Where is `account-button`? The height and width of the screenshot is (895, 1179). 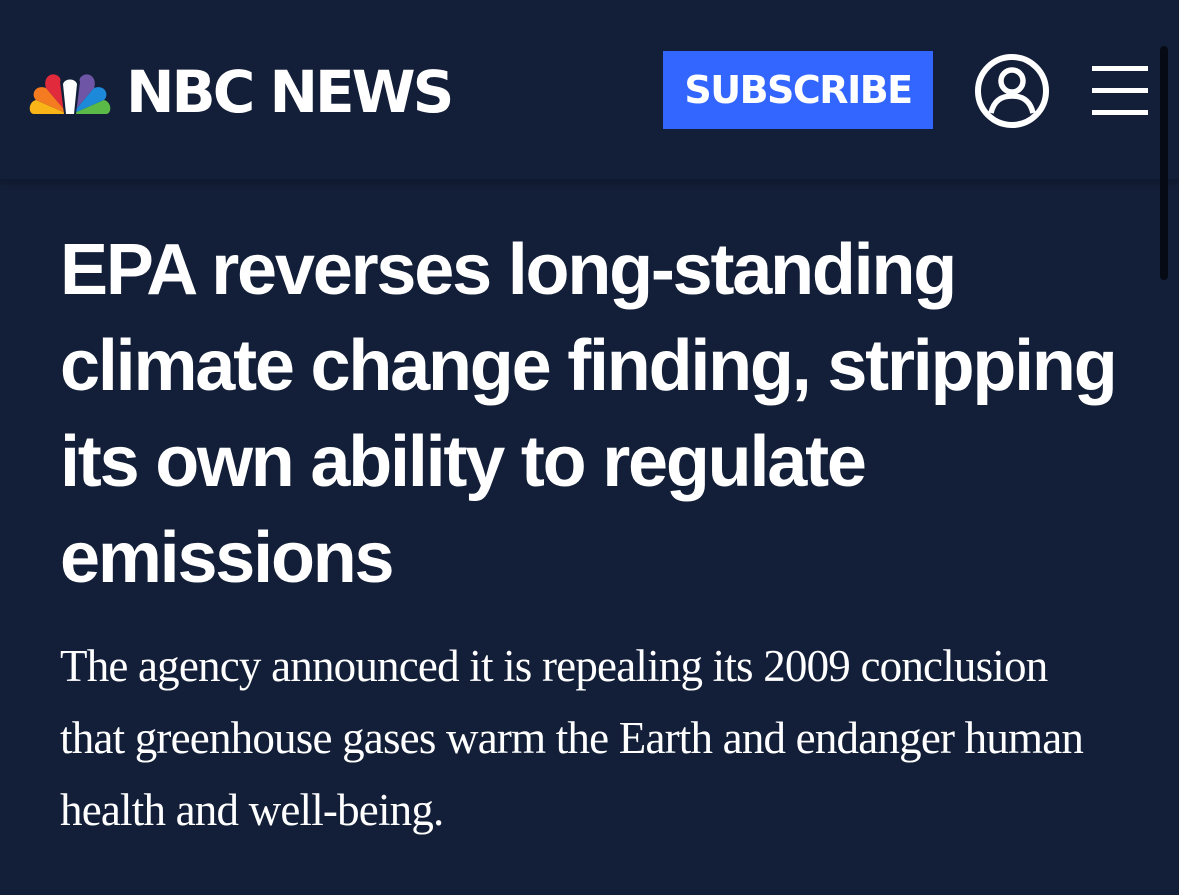
account-button is located at coordinates (1012, 91).